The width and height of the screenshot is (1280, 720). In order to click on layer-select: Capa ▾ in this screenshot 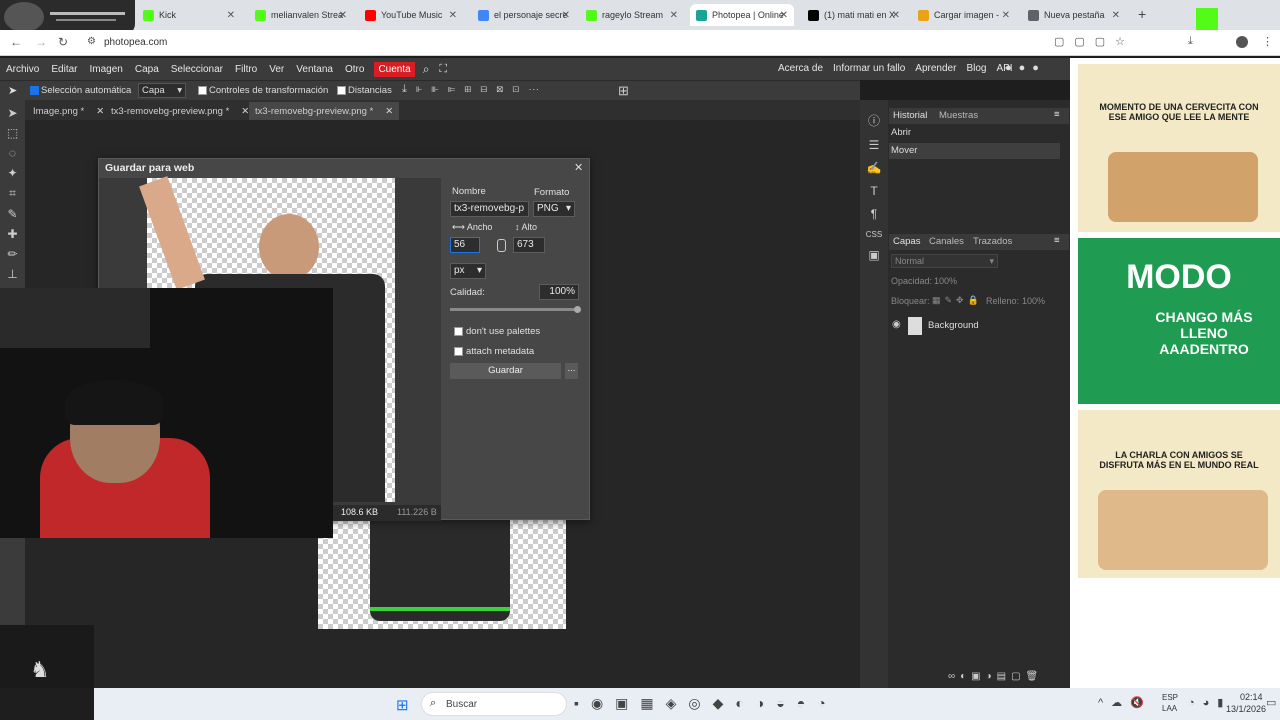, I will do `click(162, 90)`.